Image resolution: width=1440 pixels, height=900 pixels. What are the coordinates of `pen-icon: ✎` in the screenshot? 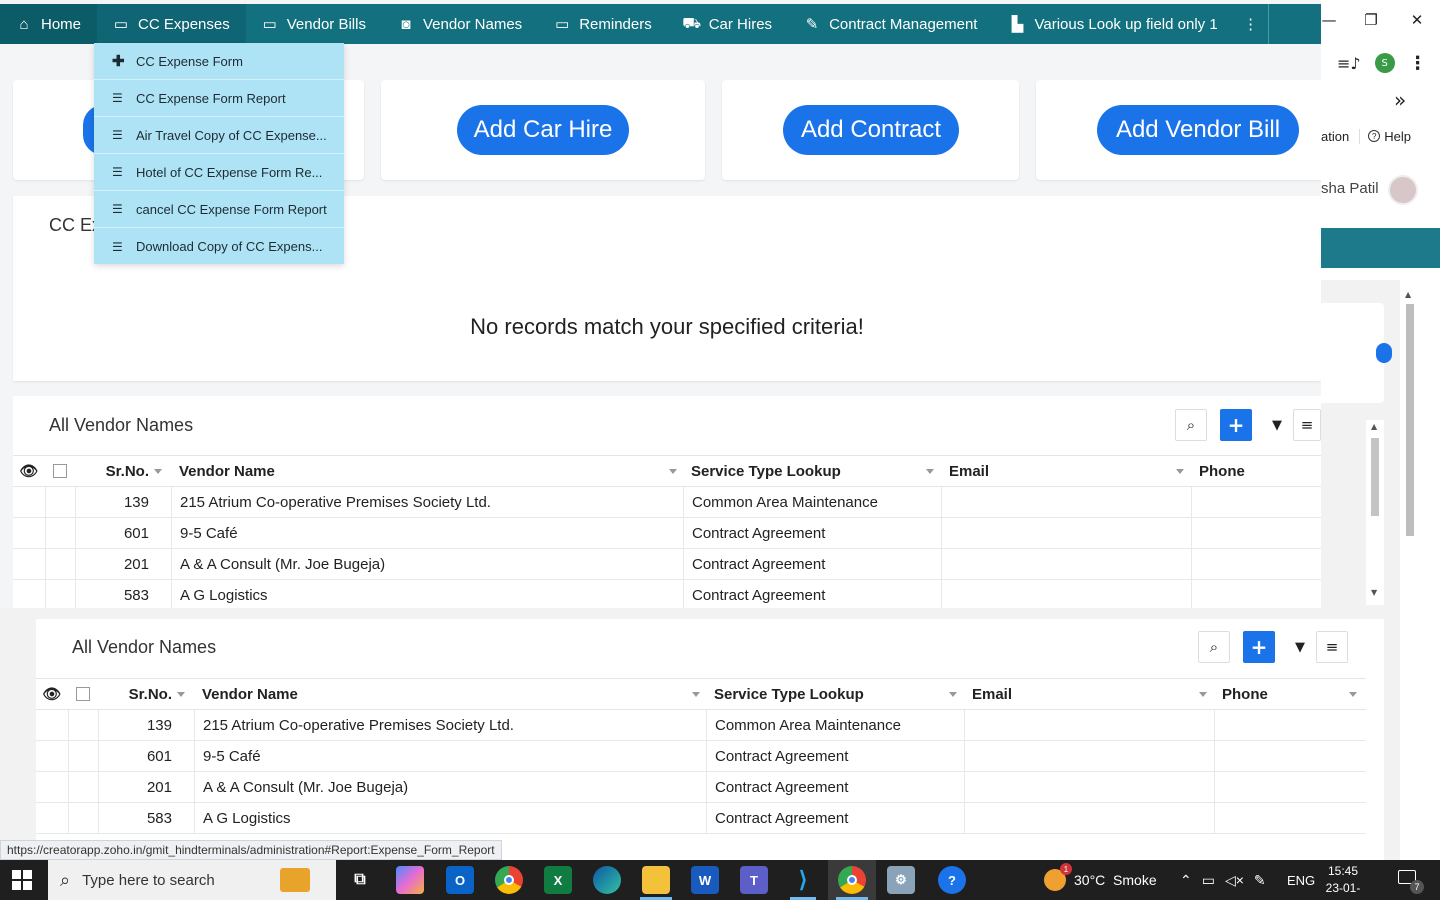 It's located at (1260, 880).